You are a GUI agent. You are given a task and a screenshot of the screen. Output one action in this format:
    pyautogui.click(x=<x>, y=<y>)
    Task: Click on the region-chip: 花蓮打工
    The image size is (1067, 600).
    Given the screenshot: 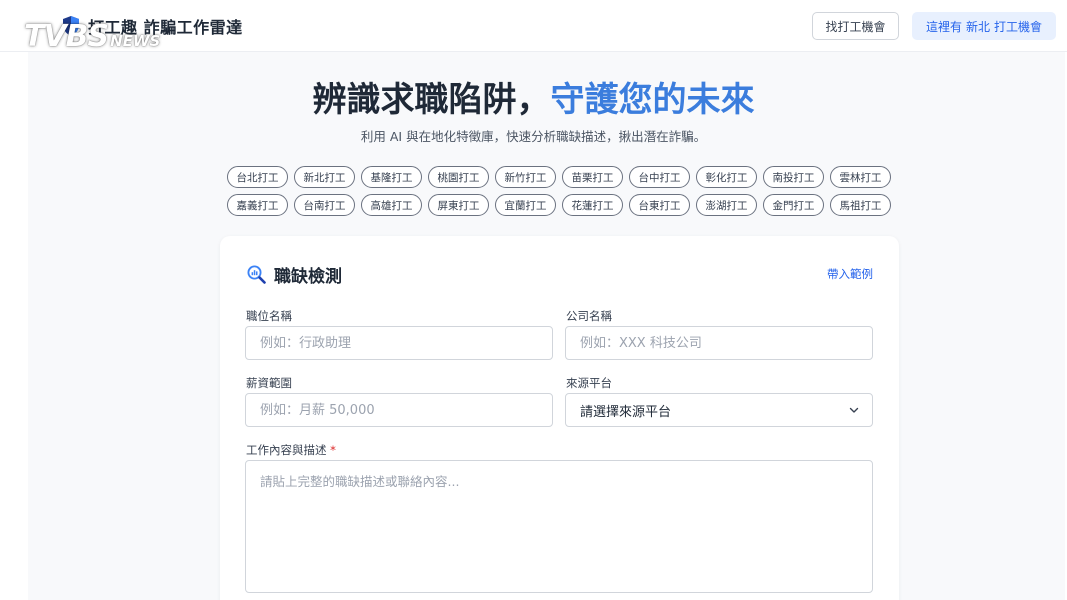 What is the action you would take?
    pyautogui.click(x=592, y=205)
    